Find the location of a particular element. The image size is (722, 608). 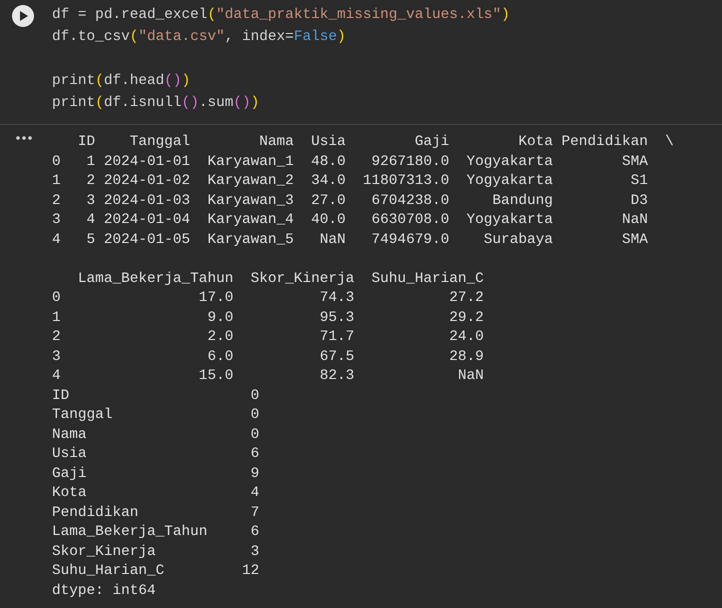

output-line: 3 4 2024-01-04 Karyawan_4 40.0 6630708.0 Yogyakarta NaN is located at coordinates (350, 220).